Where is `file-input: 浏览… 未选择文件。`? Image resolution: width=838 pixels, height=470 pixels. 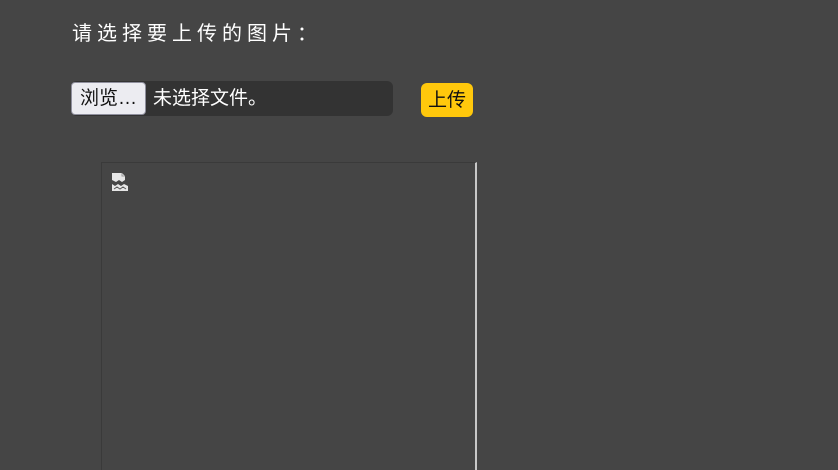 file-input: 浏览… 未选择文件。 is located at coordinates (232, 98).